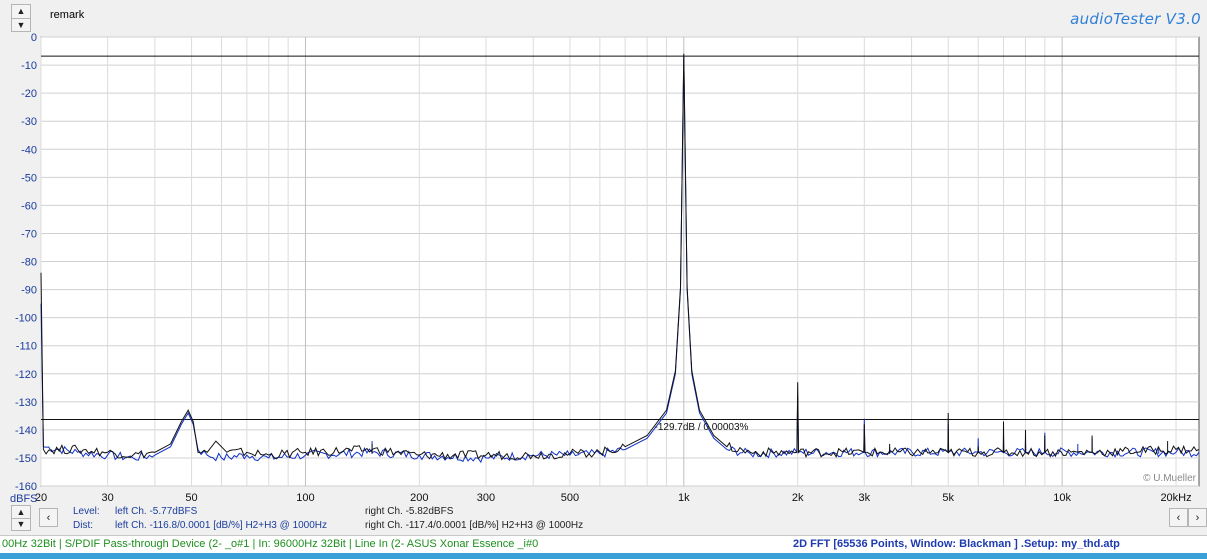 Image resolution: width=1207 pixels, height=559 pixels. I want to click on y-tick-label: -80, so click(29, 263).